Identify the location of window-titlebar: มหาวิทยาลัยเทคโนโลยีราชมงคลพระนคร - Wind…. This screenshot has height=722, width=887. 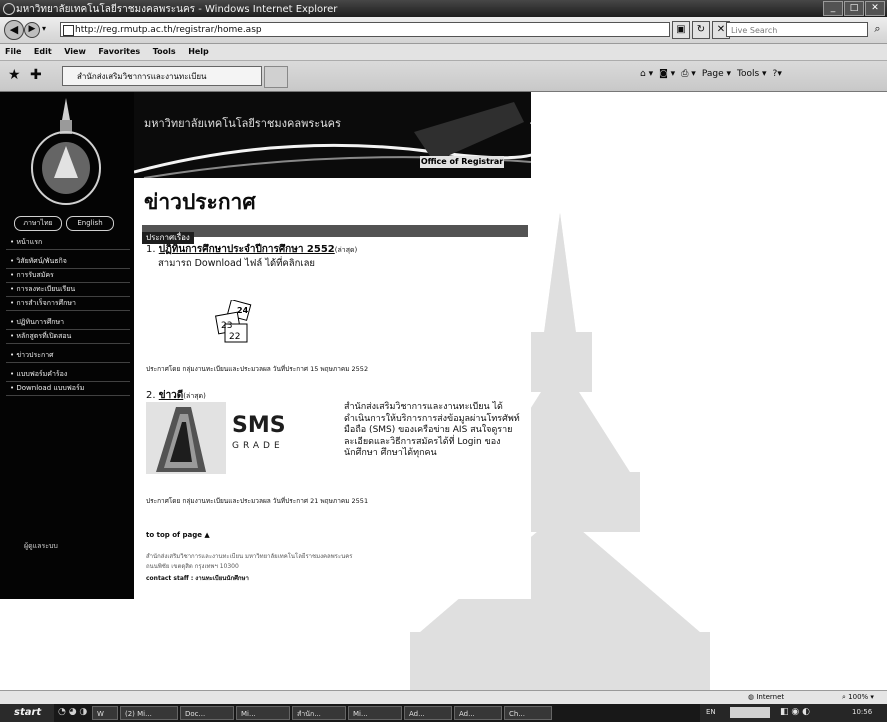
(443, 8).